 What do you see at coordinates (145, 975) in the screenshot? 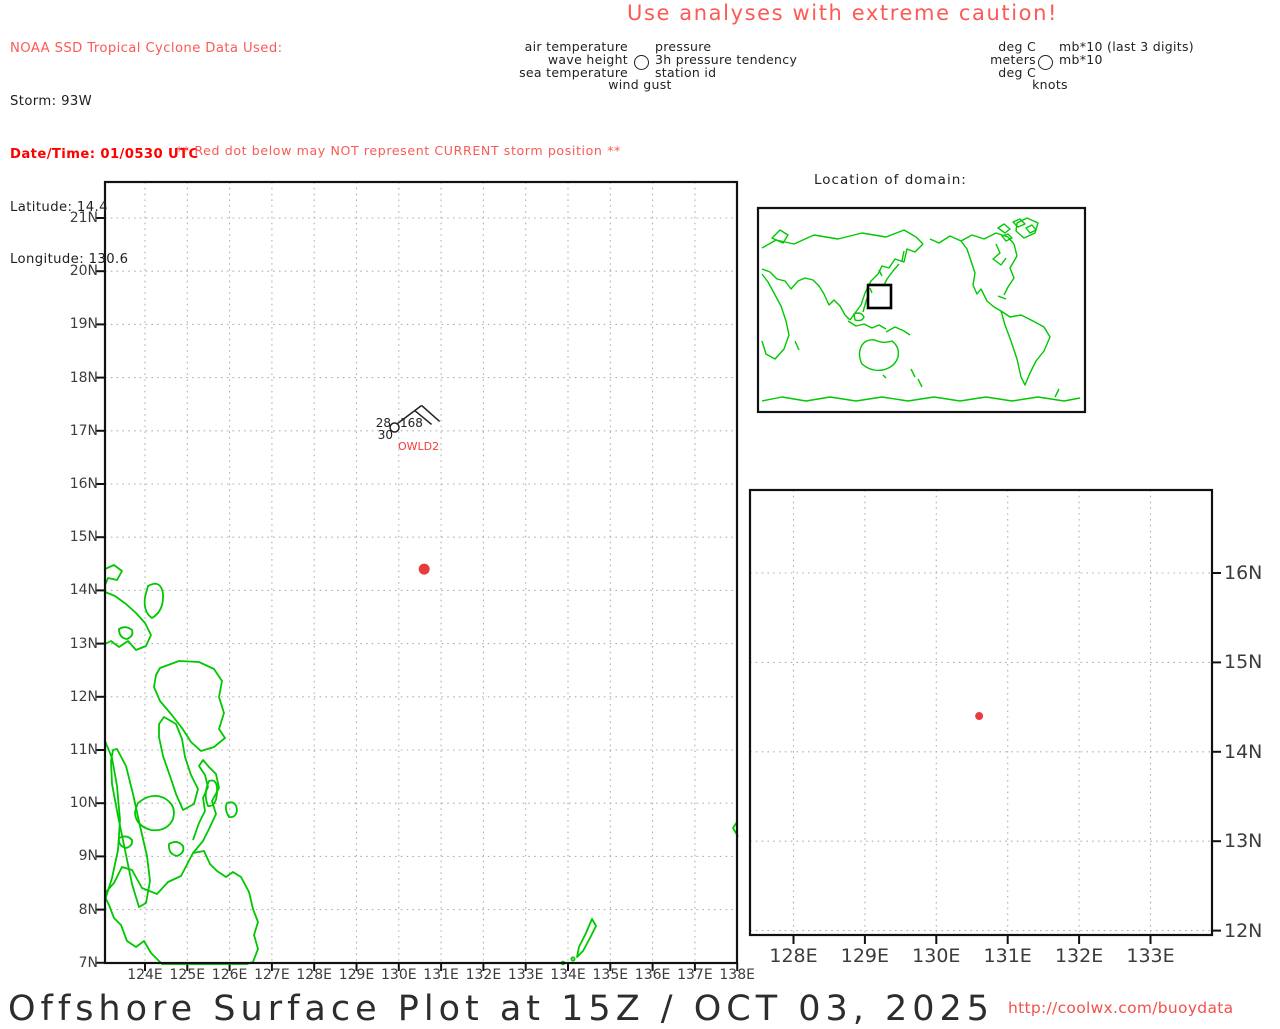
I see `axis-label: 124E` at bounding box center [145, 975].